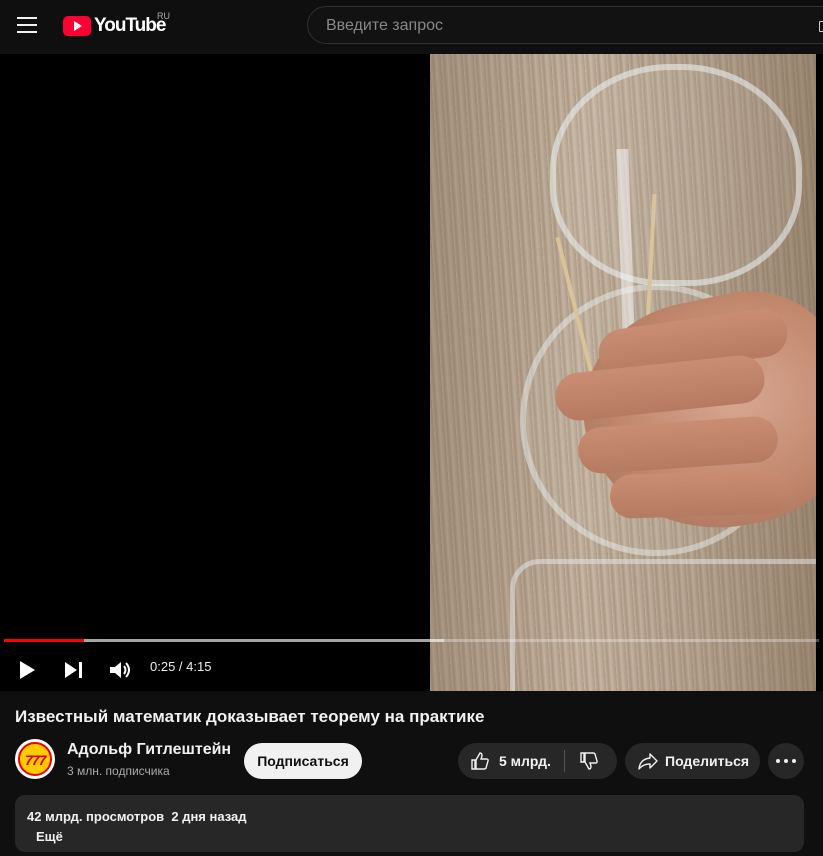 This screenshot has height=856, width=823. What do you see at coordinates (130, 25) in the screenshot?
I see `logo-text: YouTube` at bounding box center [130, 25].